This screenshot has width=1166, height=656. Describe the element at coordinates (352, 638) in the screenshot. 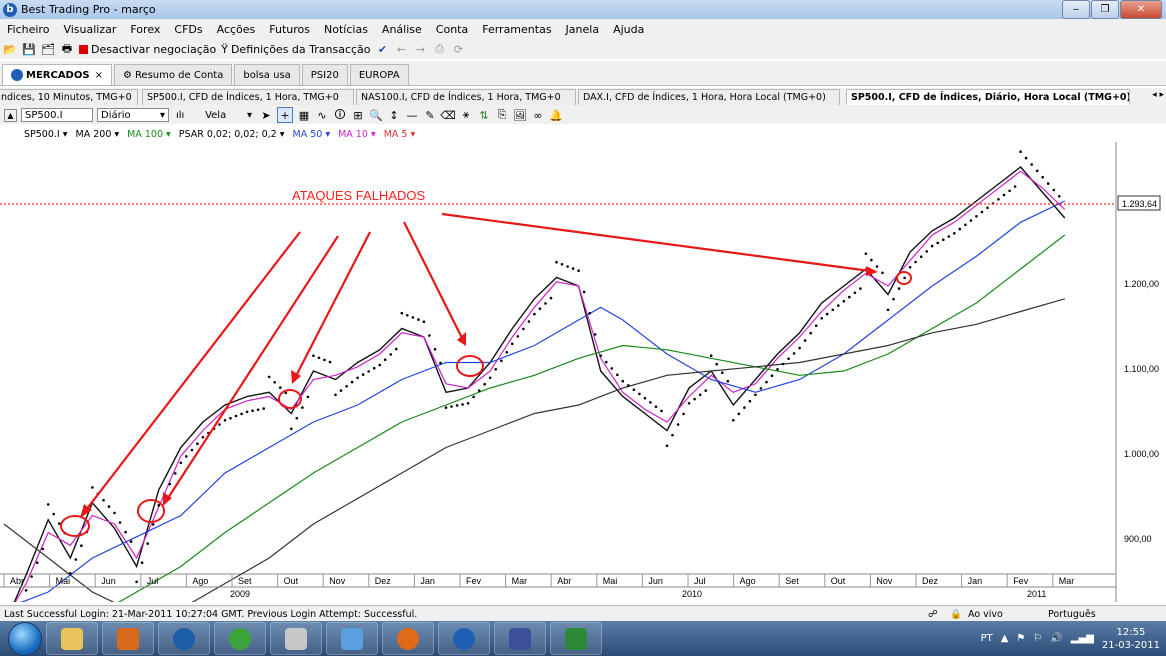

I see `taskbar-network` at that location.